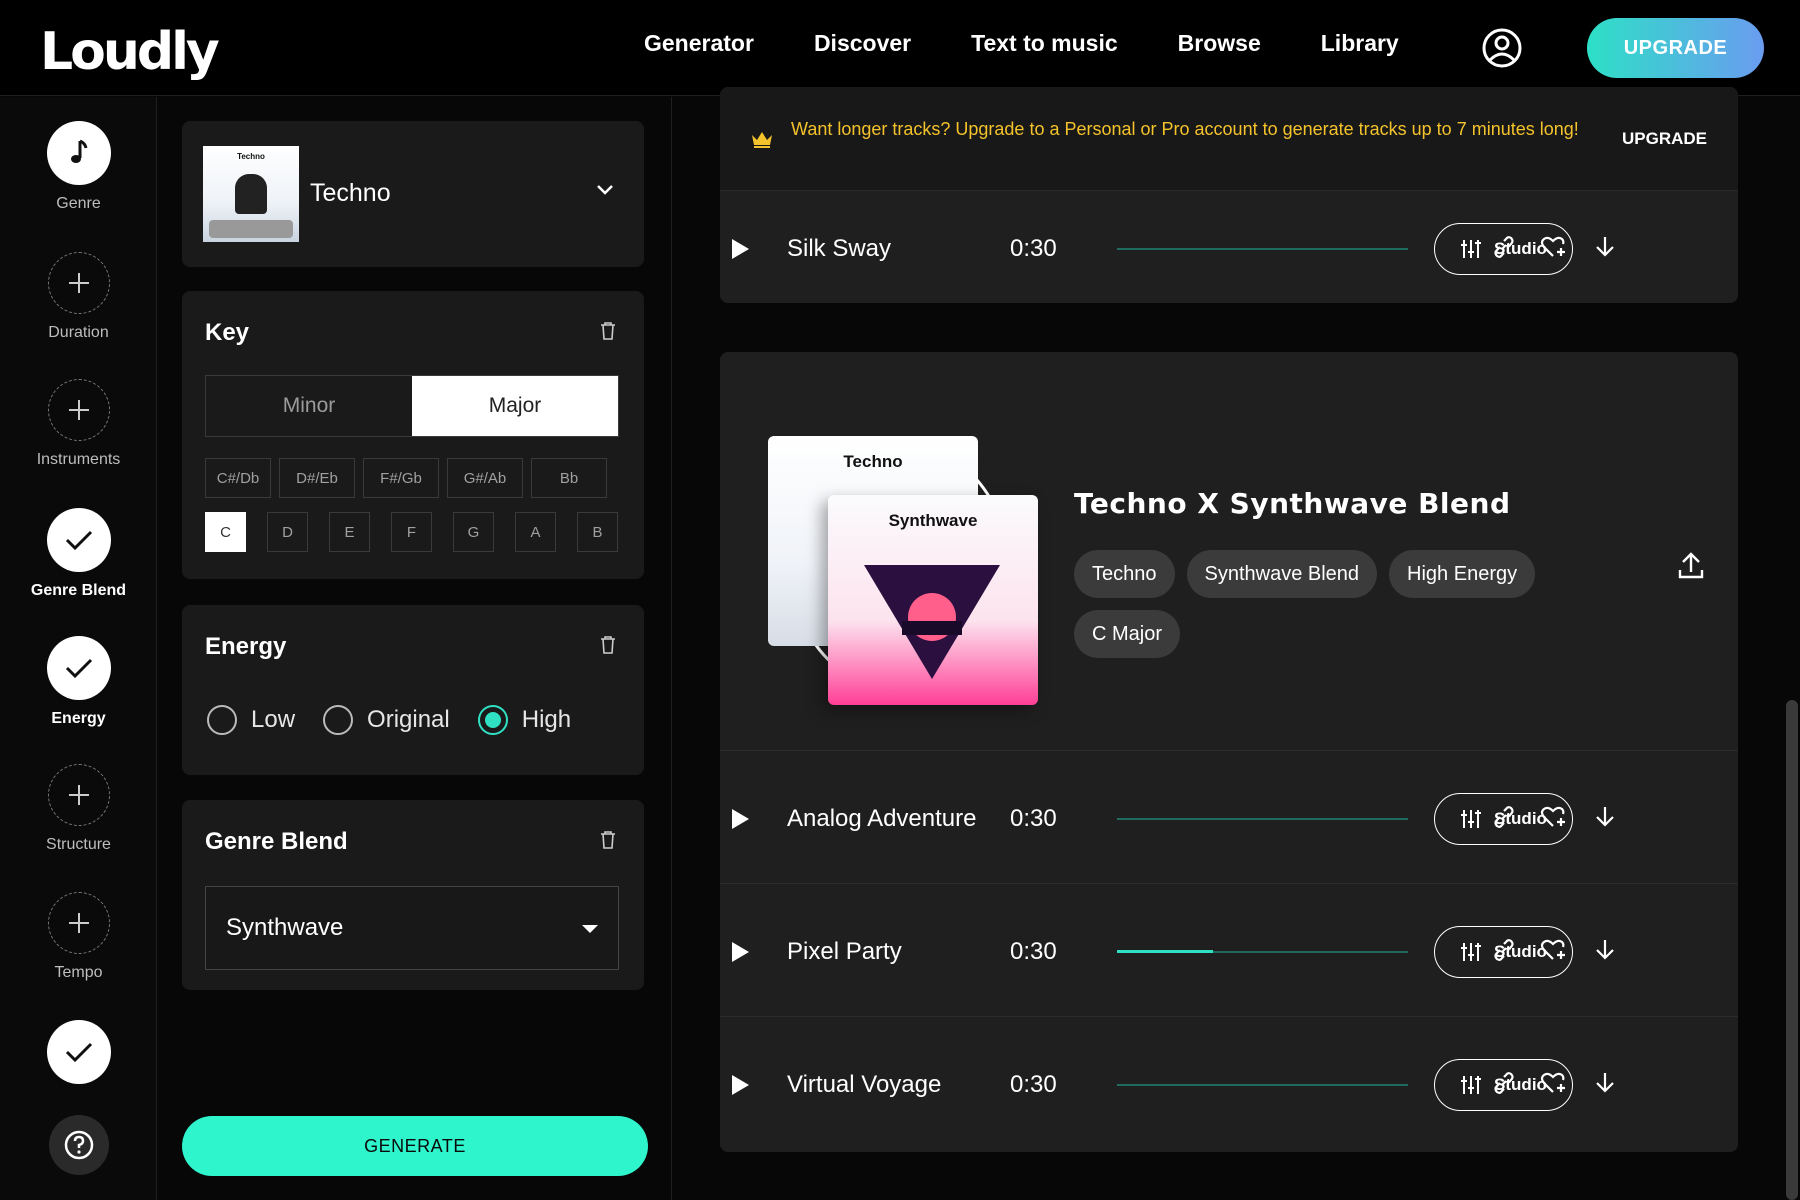  What do you see at coordinates (78, 424) in the screenshot?
I see `step-instruments: Instruments` at bounding box center [78, 424].